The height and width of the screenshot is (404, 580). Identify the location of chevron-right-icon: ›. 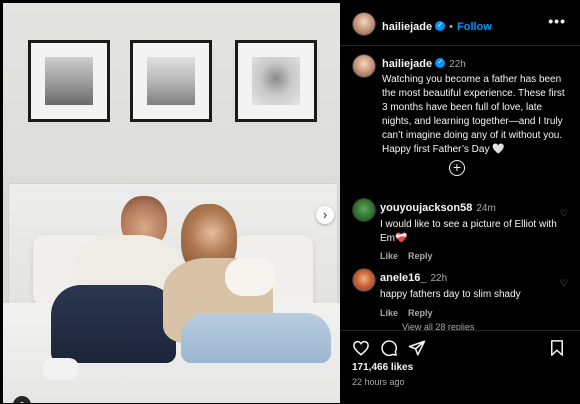
(325, 214).